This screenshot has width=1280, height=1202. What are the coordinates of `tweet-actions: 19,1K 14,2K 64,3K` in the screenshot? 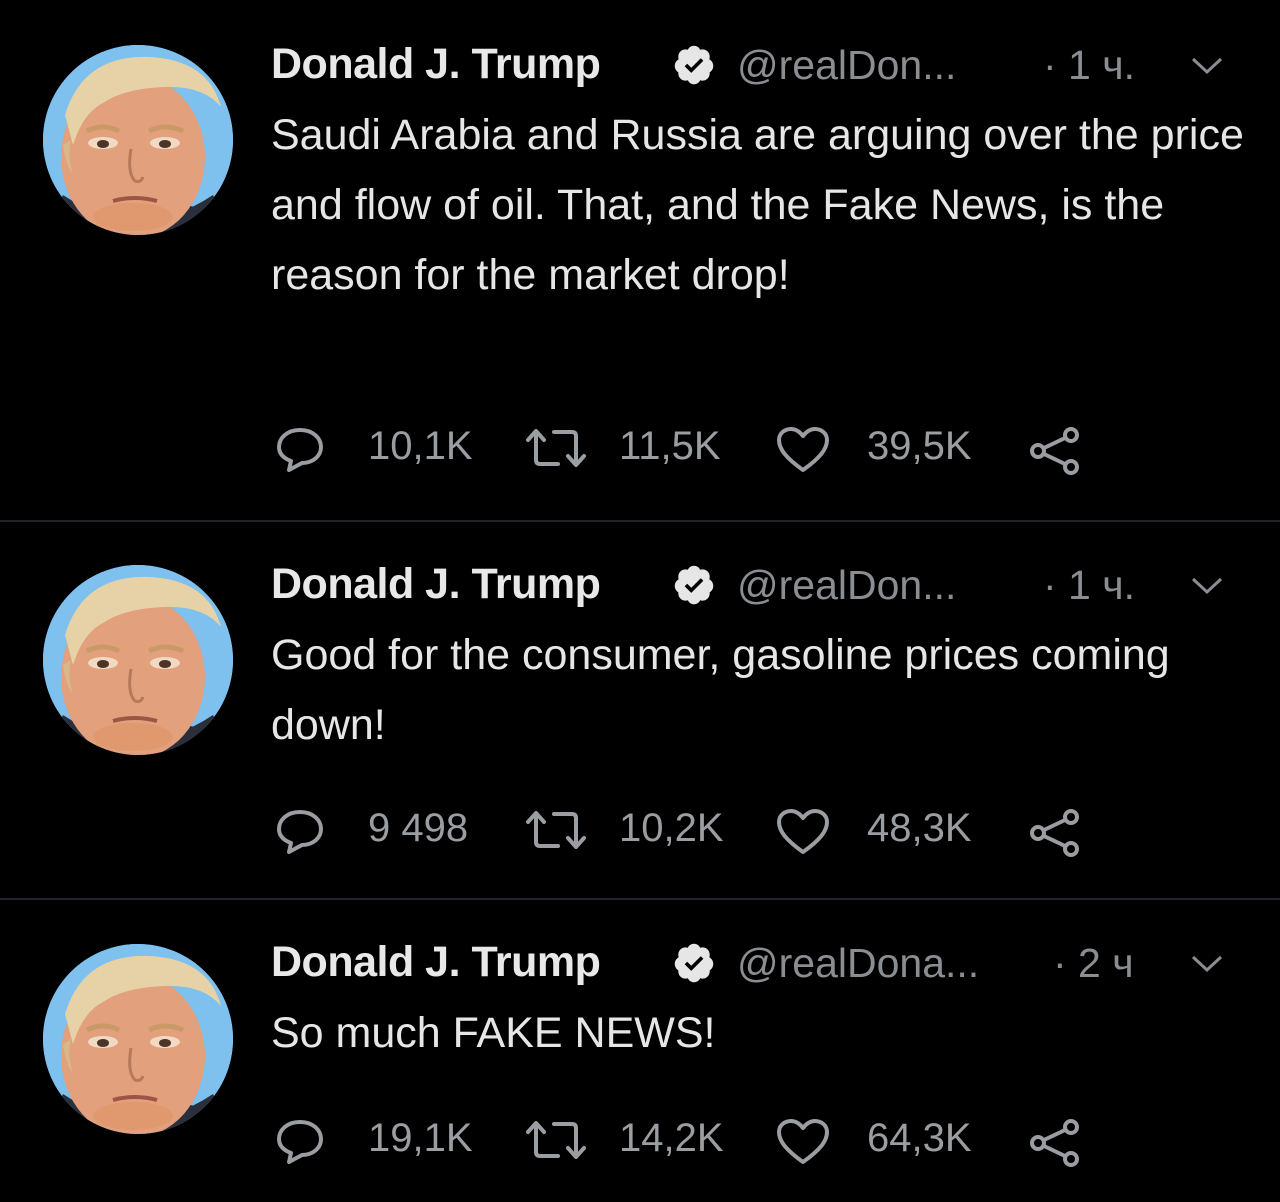 It's located at (721, 1140).